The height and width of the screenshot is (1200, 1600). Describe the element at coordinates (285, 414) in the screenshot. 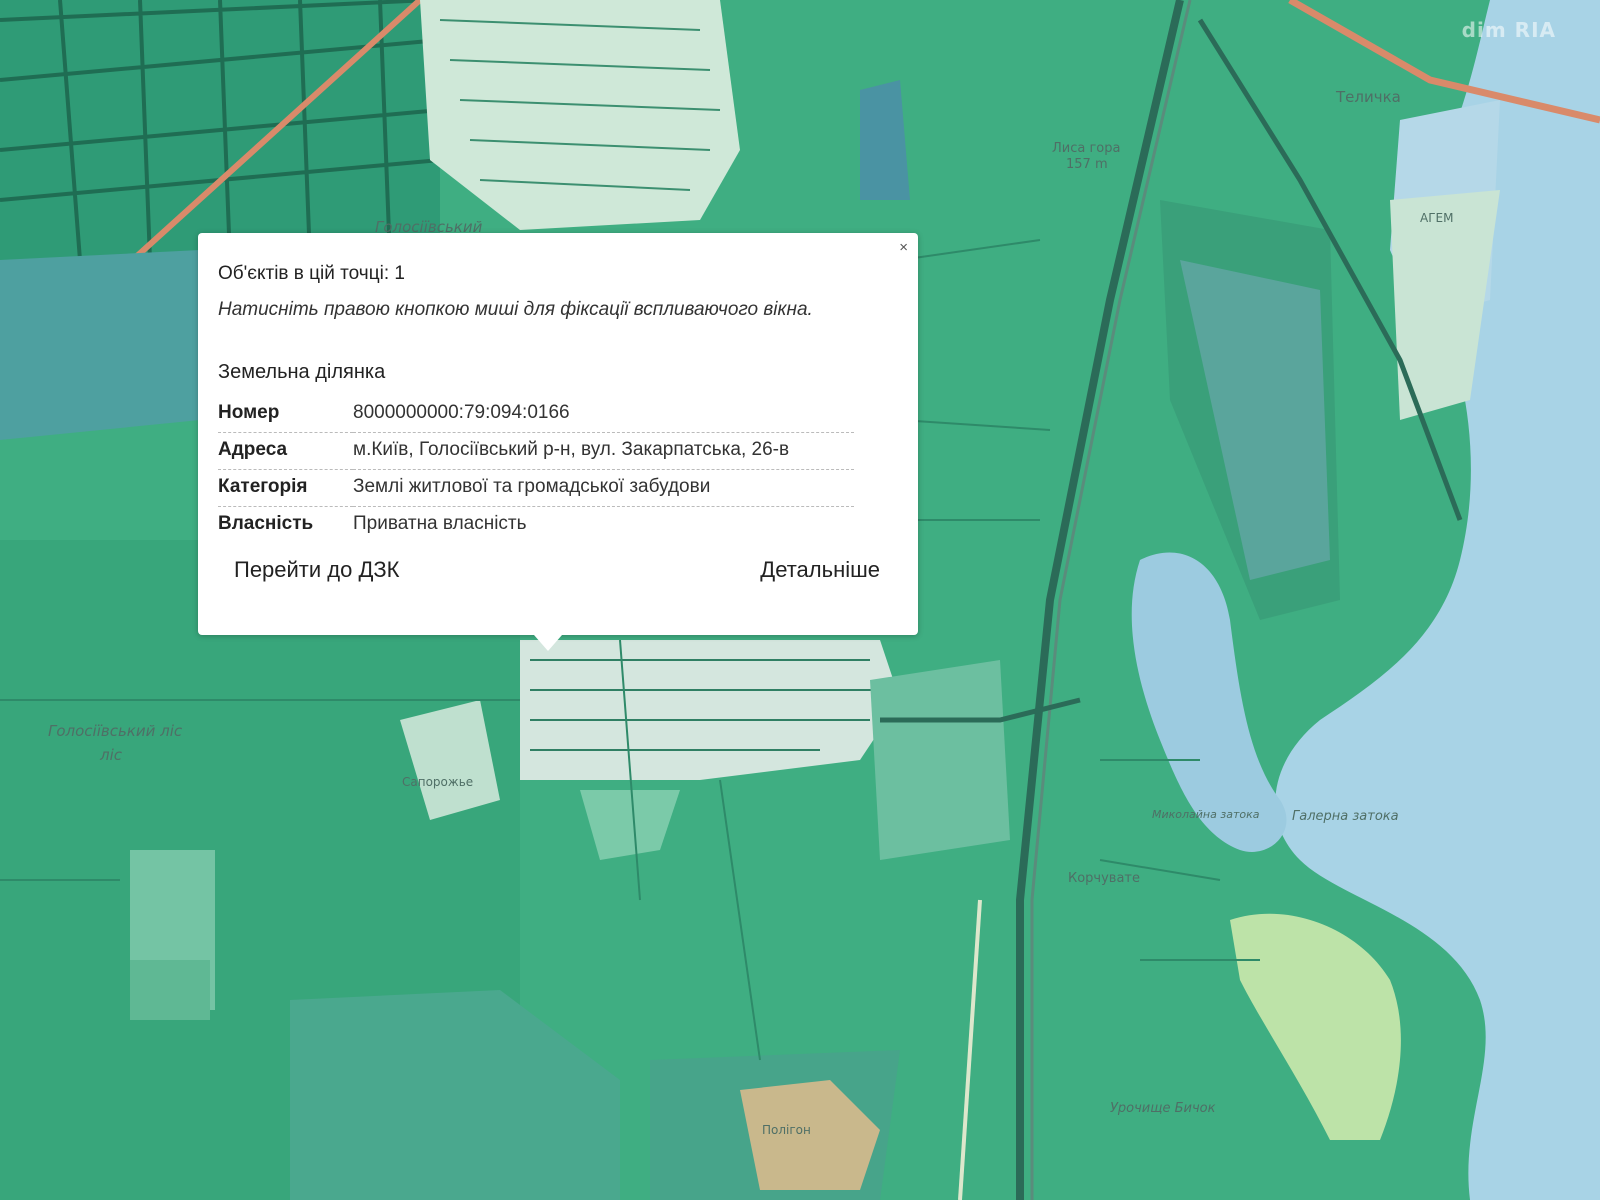

I see `attr-key: Номер` at that location.